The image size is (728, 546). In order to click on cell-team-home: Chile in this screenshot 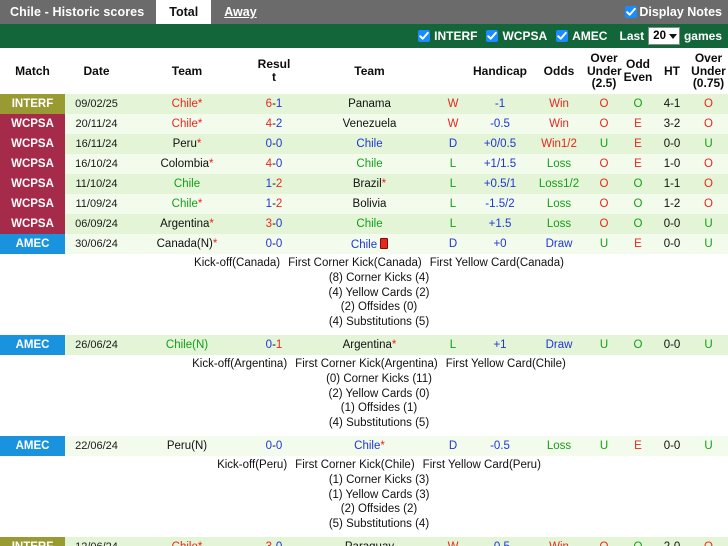, I will do `click(187, 184)`.